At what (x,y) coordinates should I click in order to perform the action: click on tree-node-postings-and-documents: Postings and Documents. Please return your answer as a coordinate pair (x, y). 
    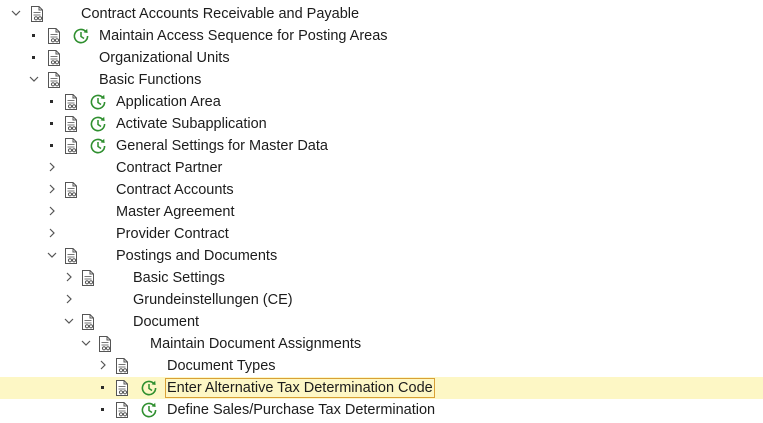
    Looking at the image, I should click on (381, 256).